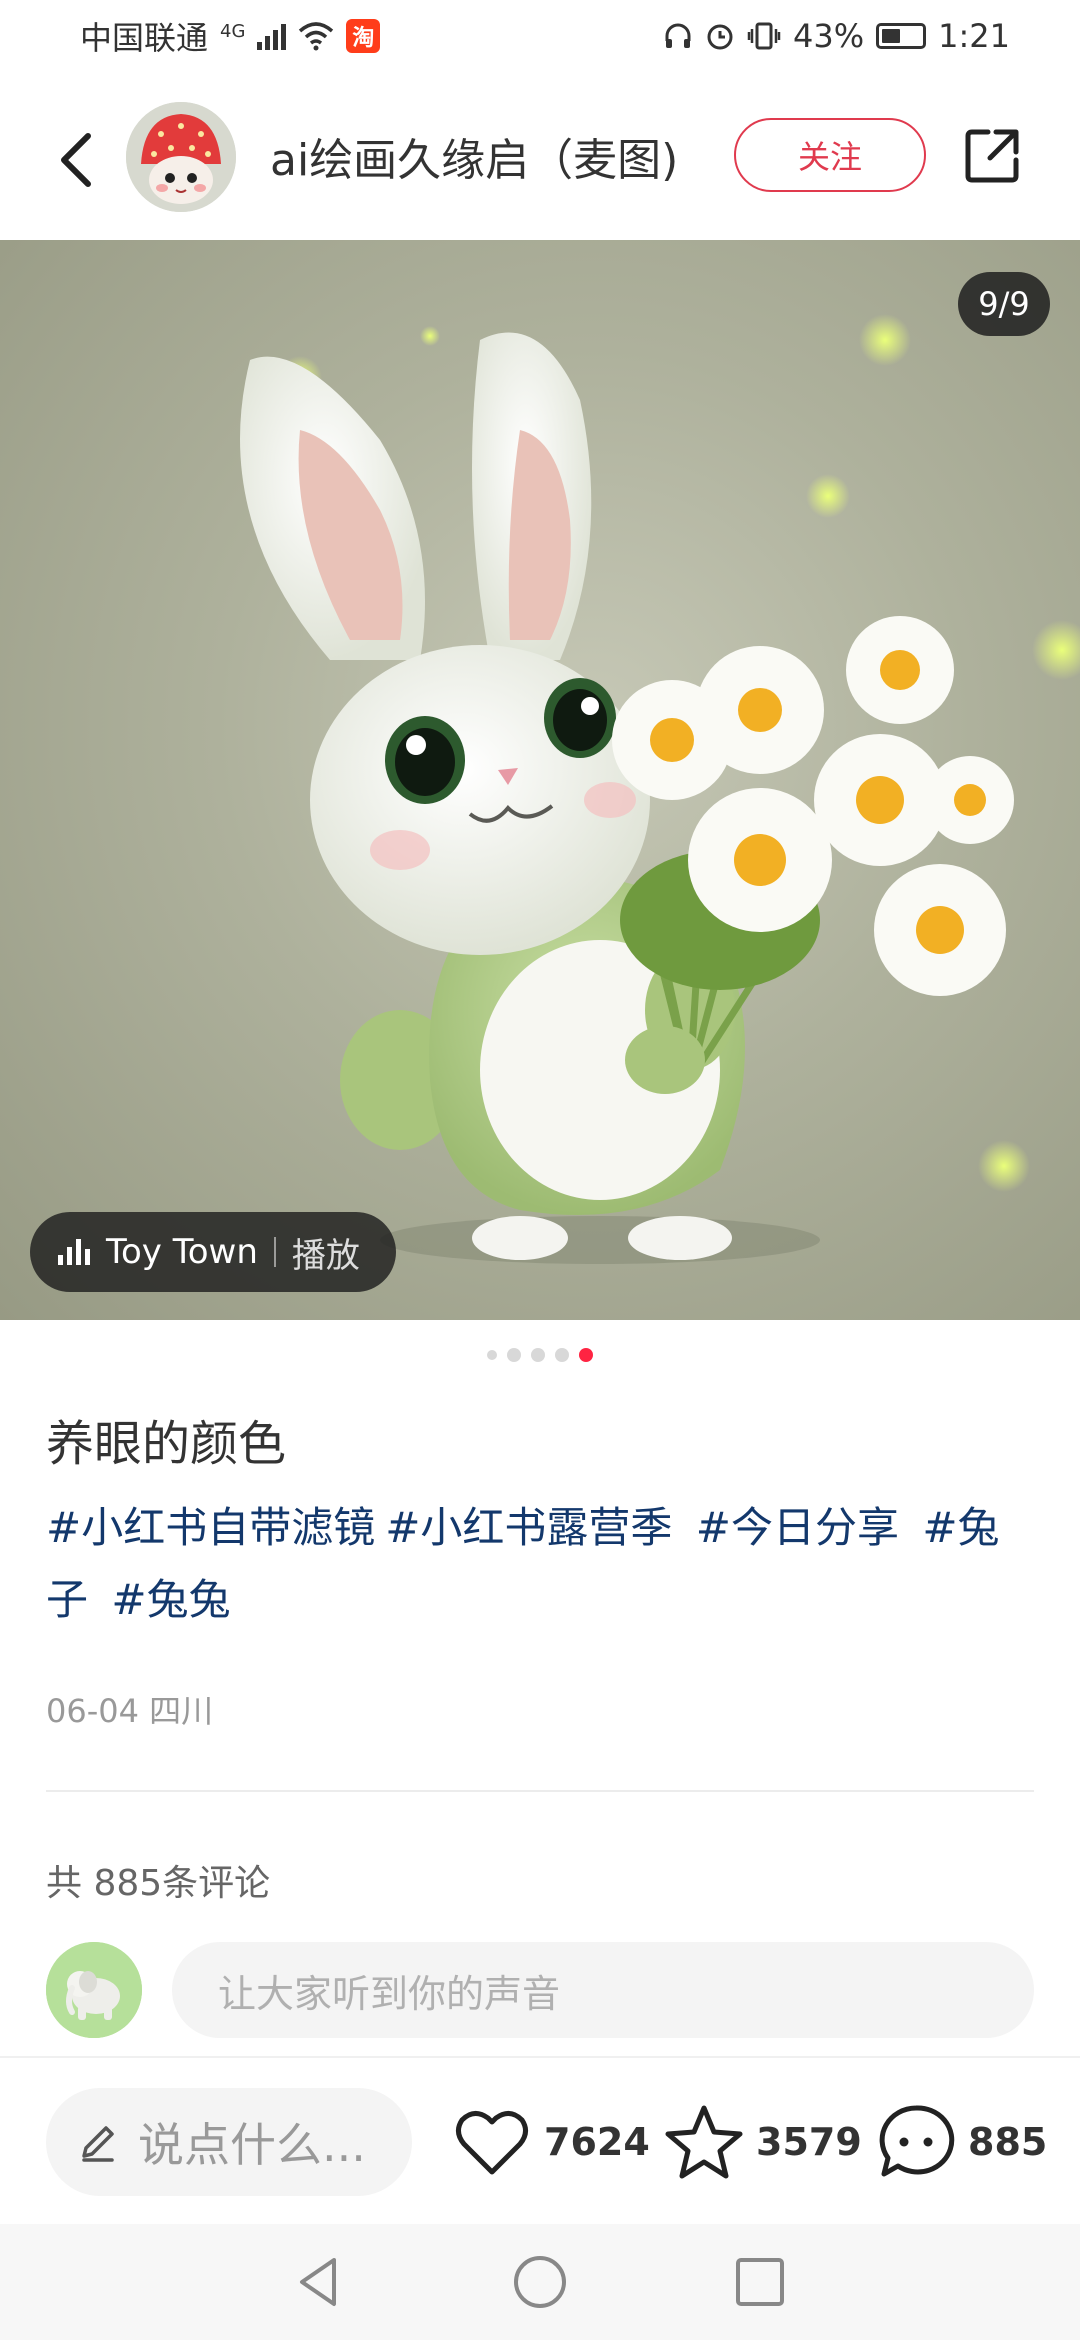 Image resolution: width=1080 pixels, height=2340 pixels. I want to click on note-date-location: 06-04 四川, so click(130, 1711).